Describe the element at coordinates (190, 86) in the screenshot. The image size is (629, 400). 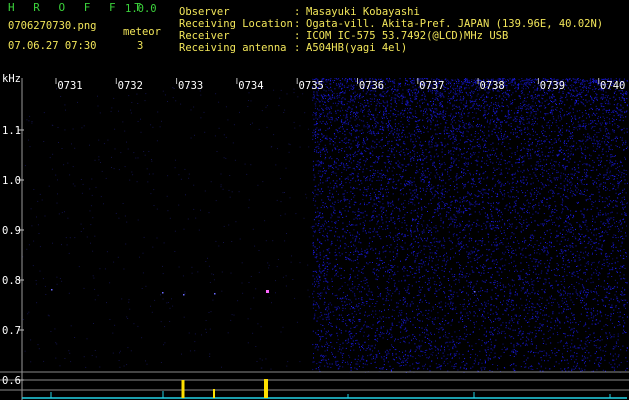
I see `x-tick-label: 0733` at that location.